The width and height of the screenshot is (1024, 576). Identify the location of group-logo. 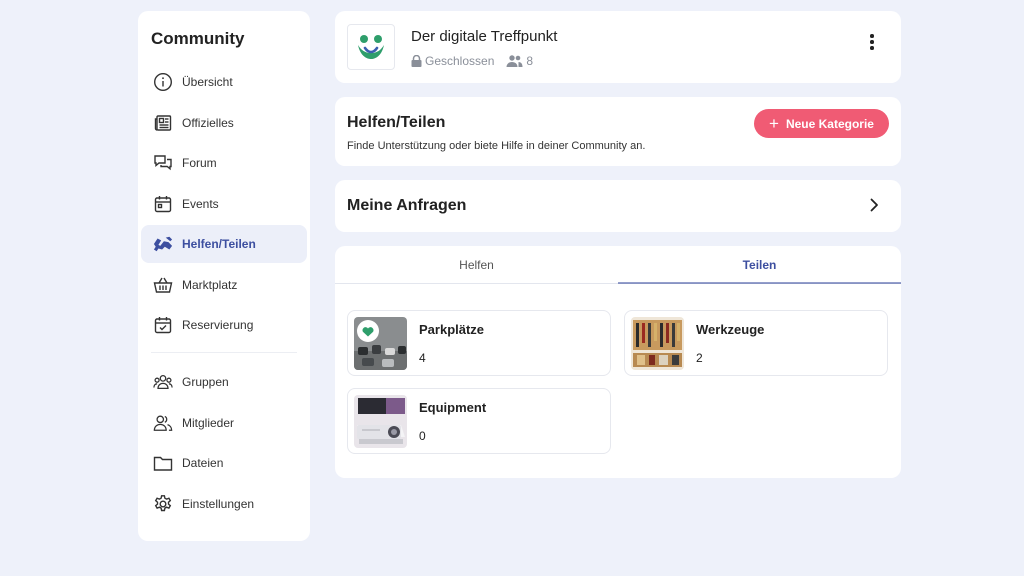
(371, 47).